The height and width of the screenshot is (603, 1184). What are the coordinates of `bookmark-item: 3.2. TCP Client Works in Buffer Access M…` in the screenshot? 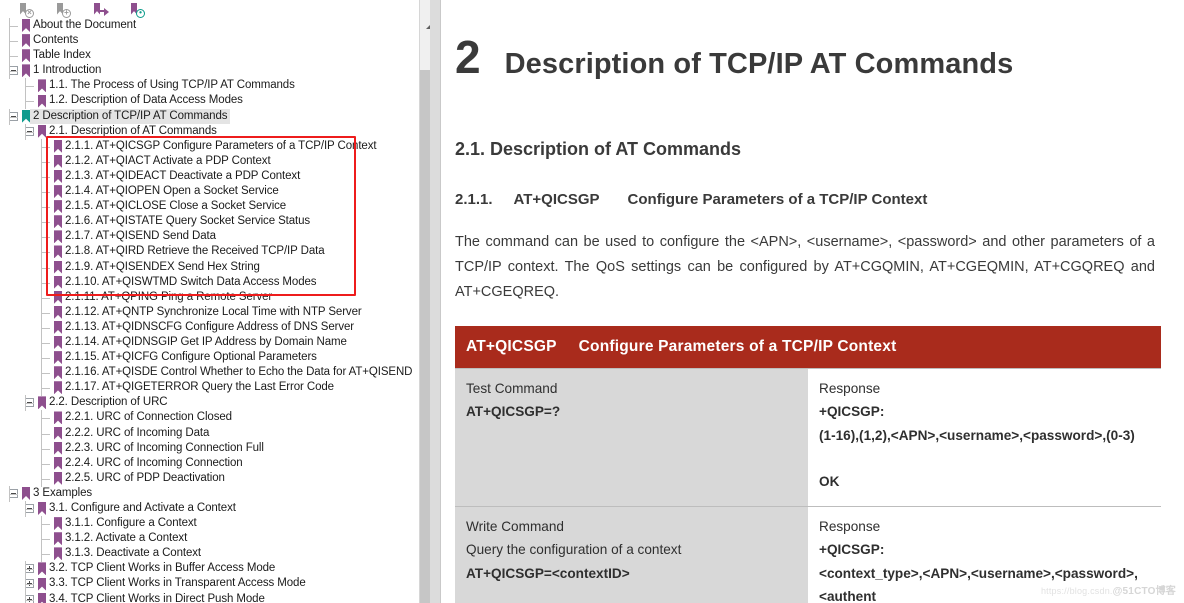 It's located at (210, 569).